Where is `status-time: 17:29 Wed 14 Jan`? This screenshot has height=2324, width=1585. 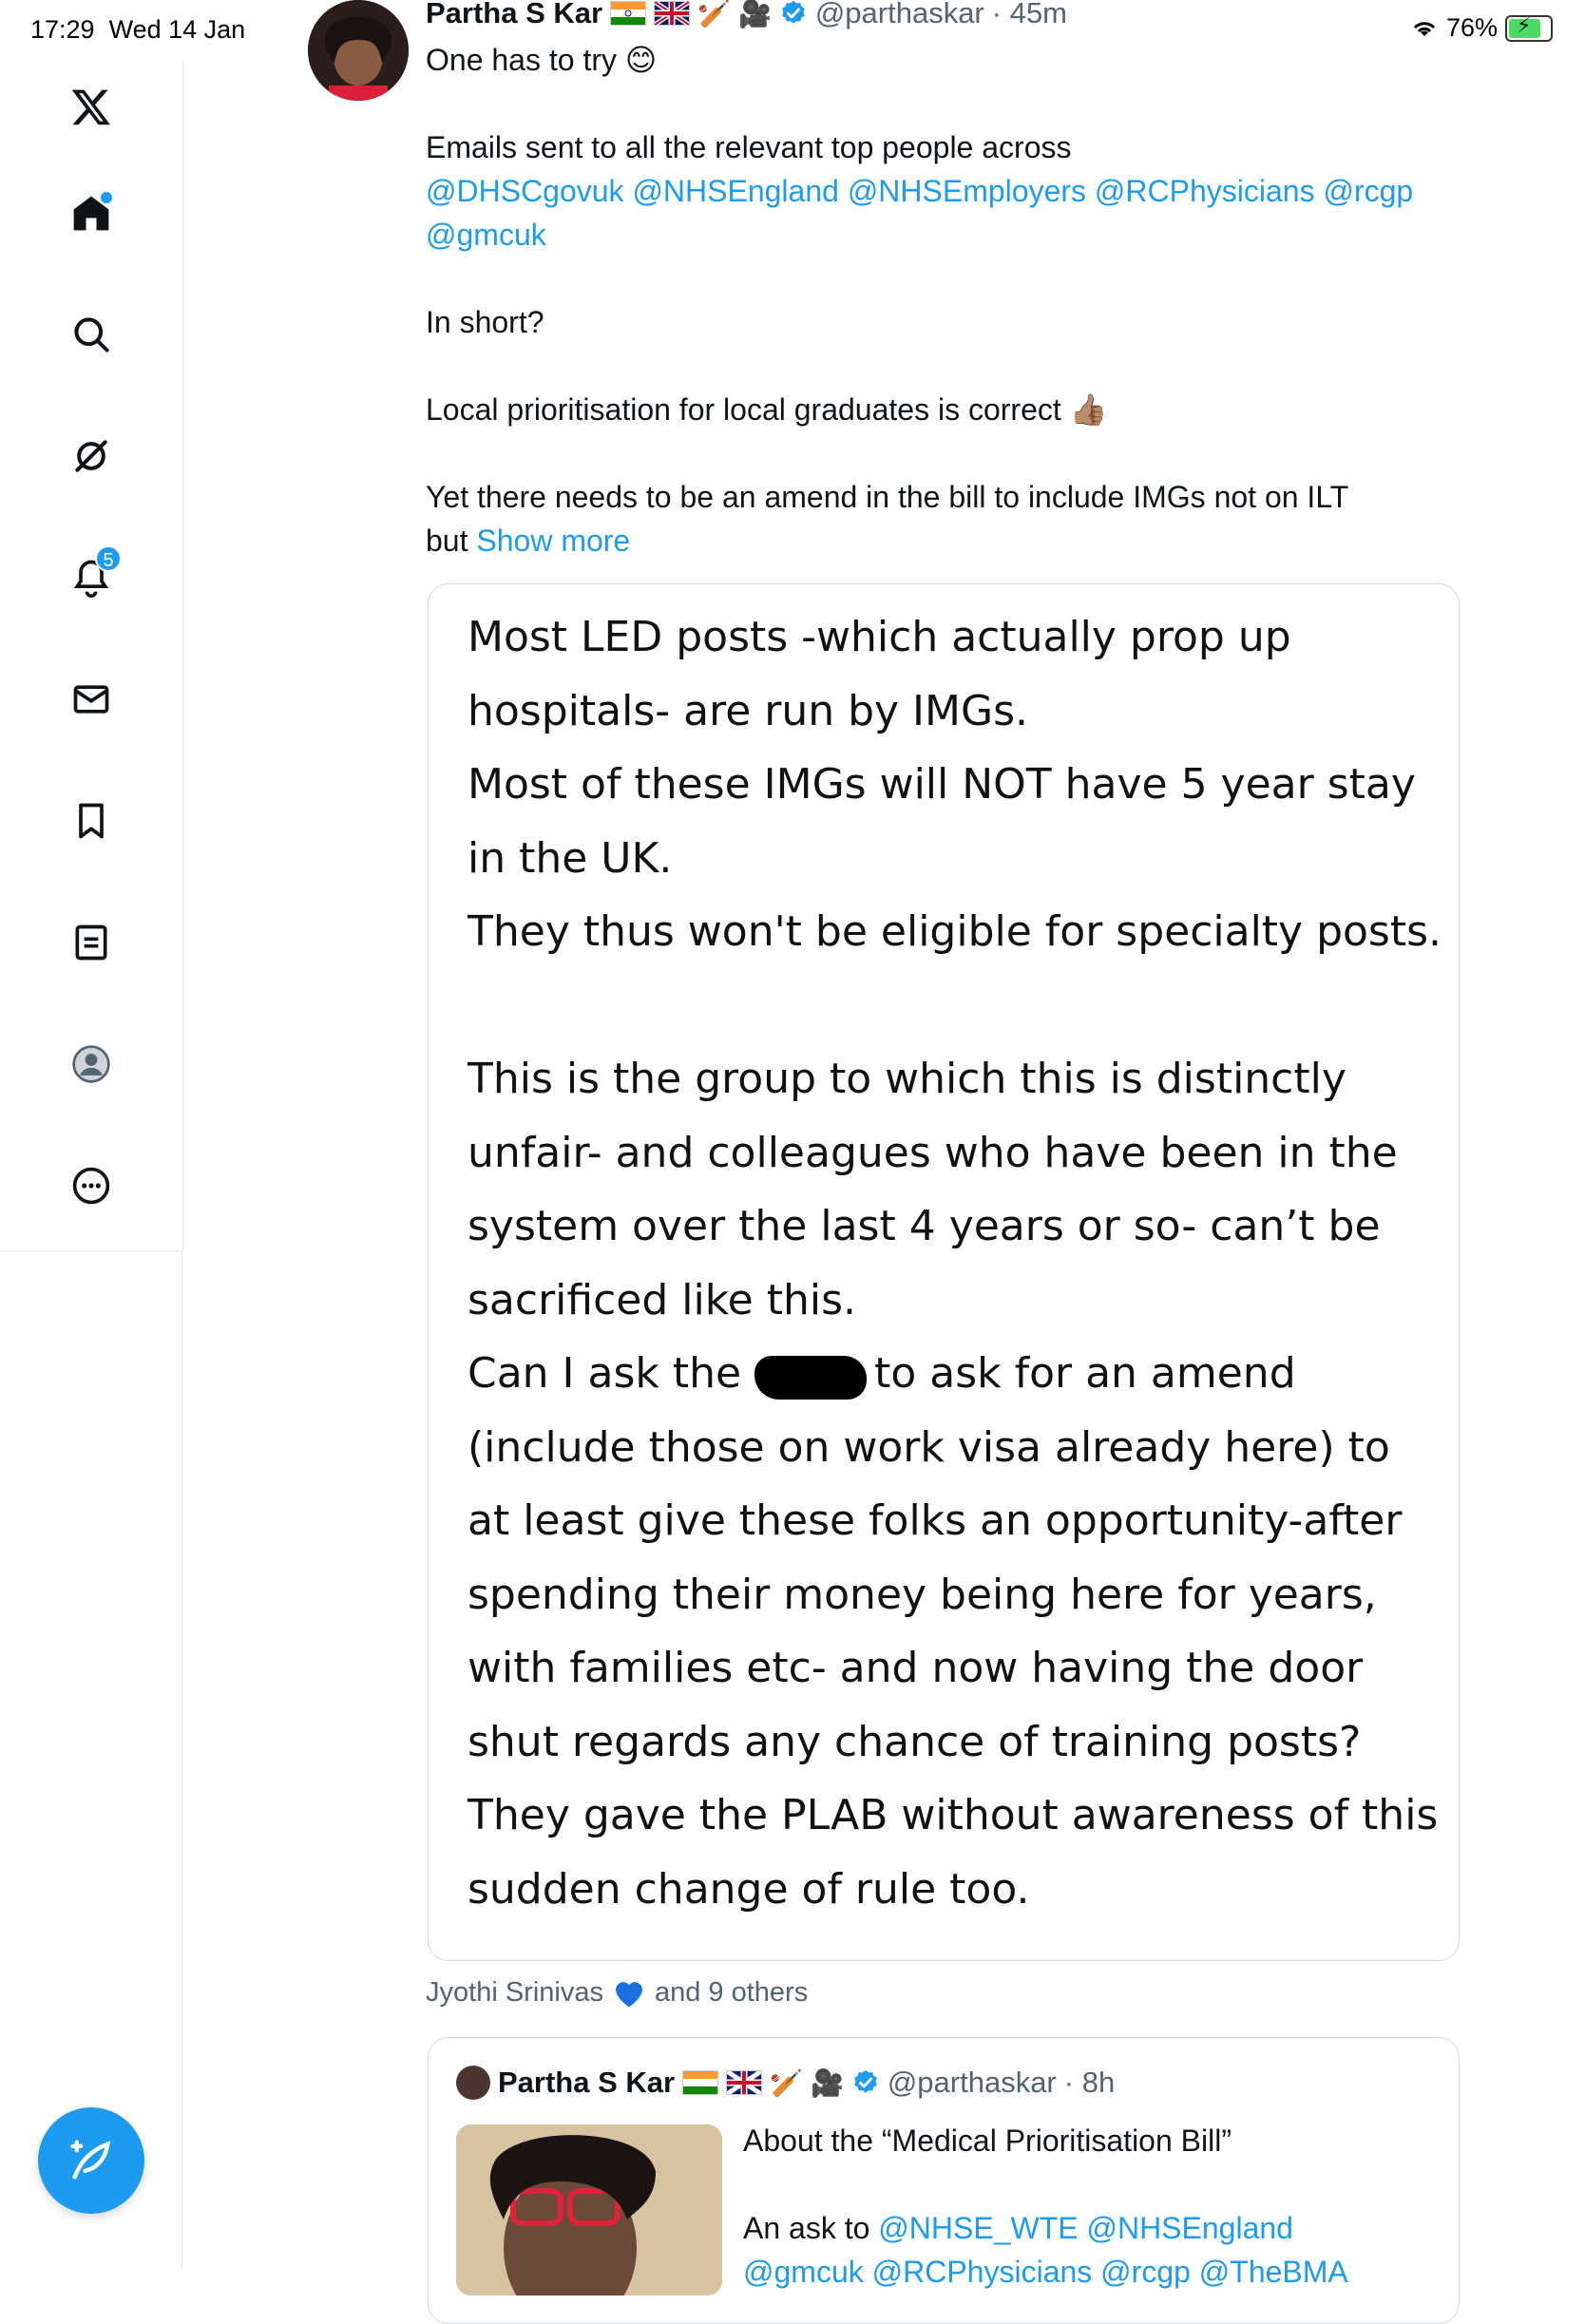 status-time: 17:29 Wed 14 Jan is located at coordinates (138, 29).